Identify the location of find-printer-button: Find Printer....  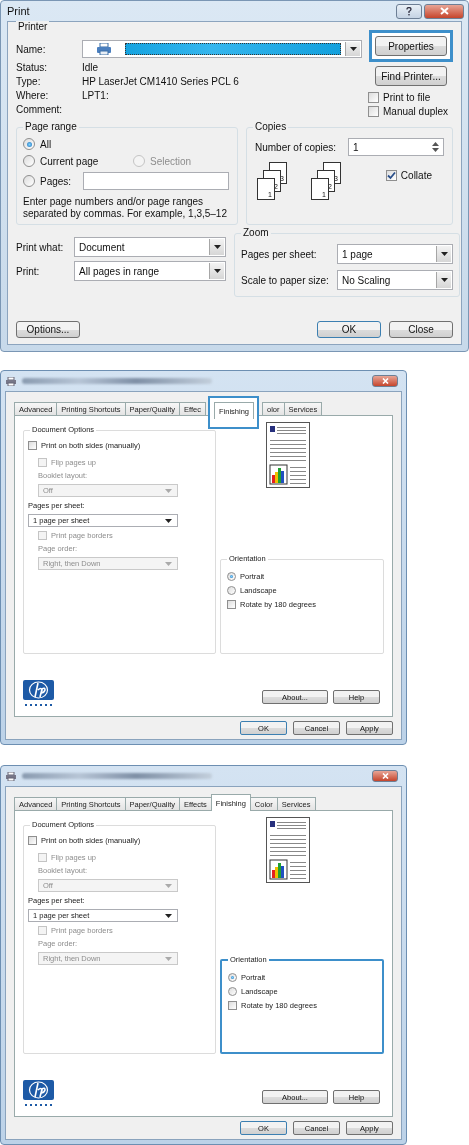
(411, 76).